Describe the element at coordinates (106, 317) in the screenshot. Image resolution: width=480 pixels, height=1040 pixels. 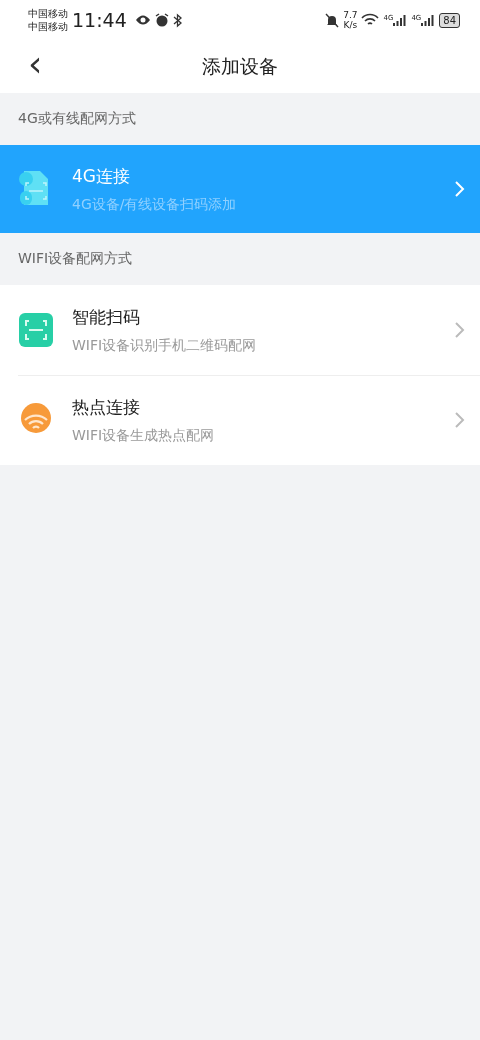
I see `option-title: 智能扫码` at that location.